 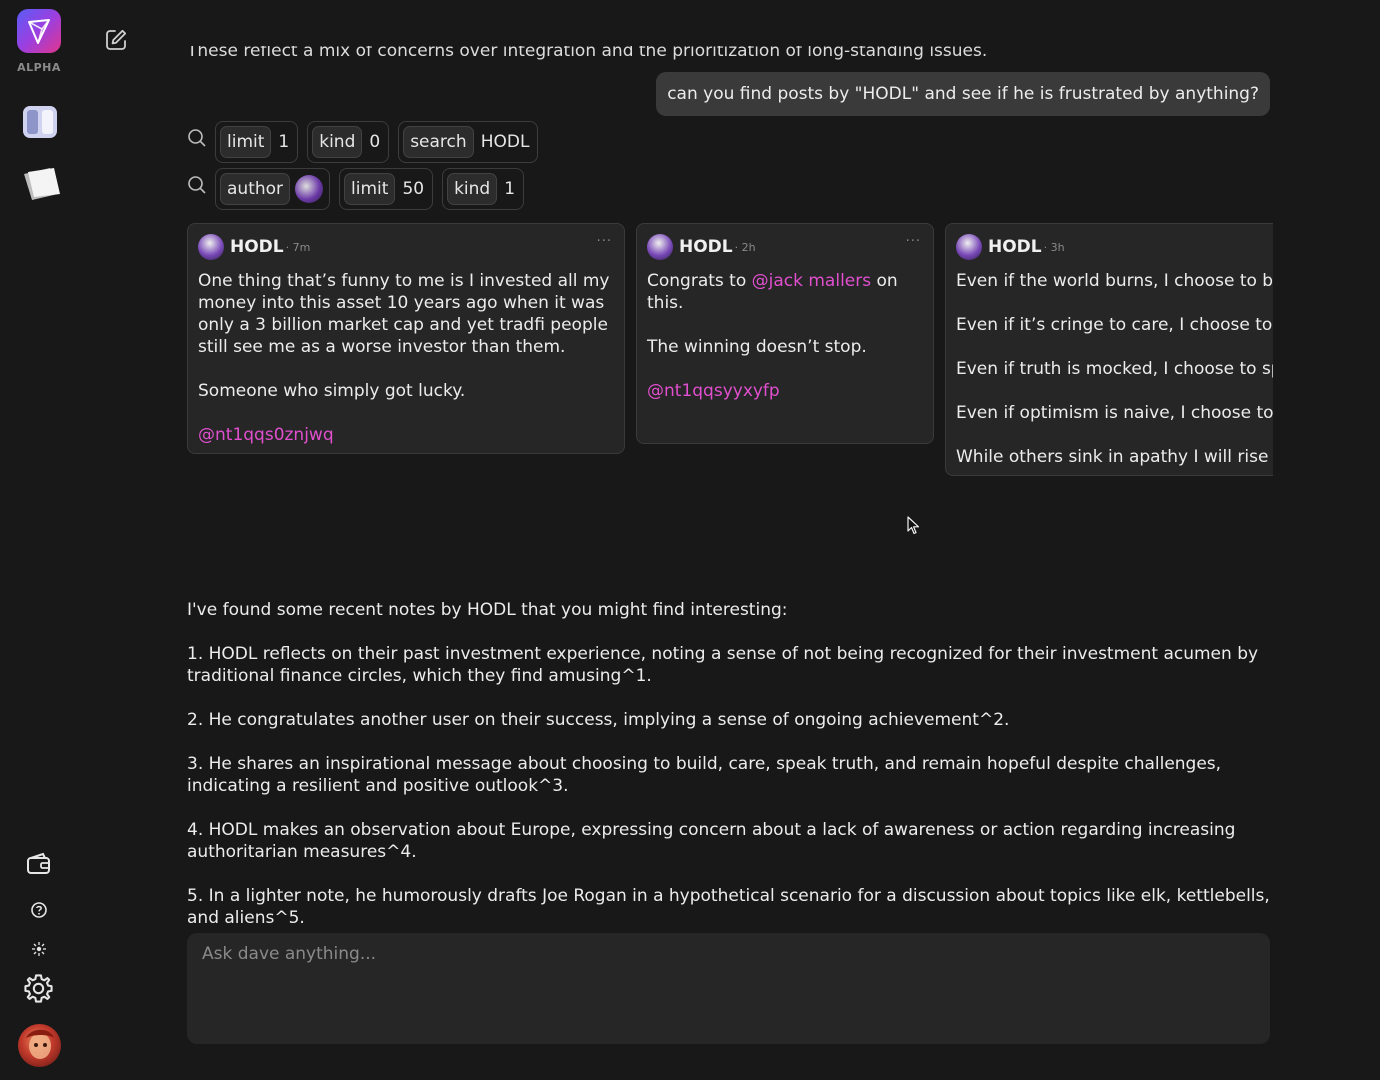 What do you see at coordinates (505, 142) in the screenshot?
I see `chip-value: HODL` at bounding box center [505, 142].